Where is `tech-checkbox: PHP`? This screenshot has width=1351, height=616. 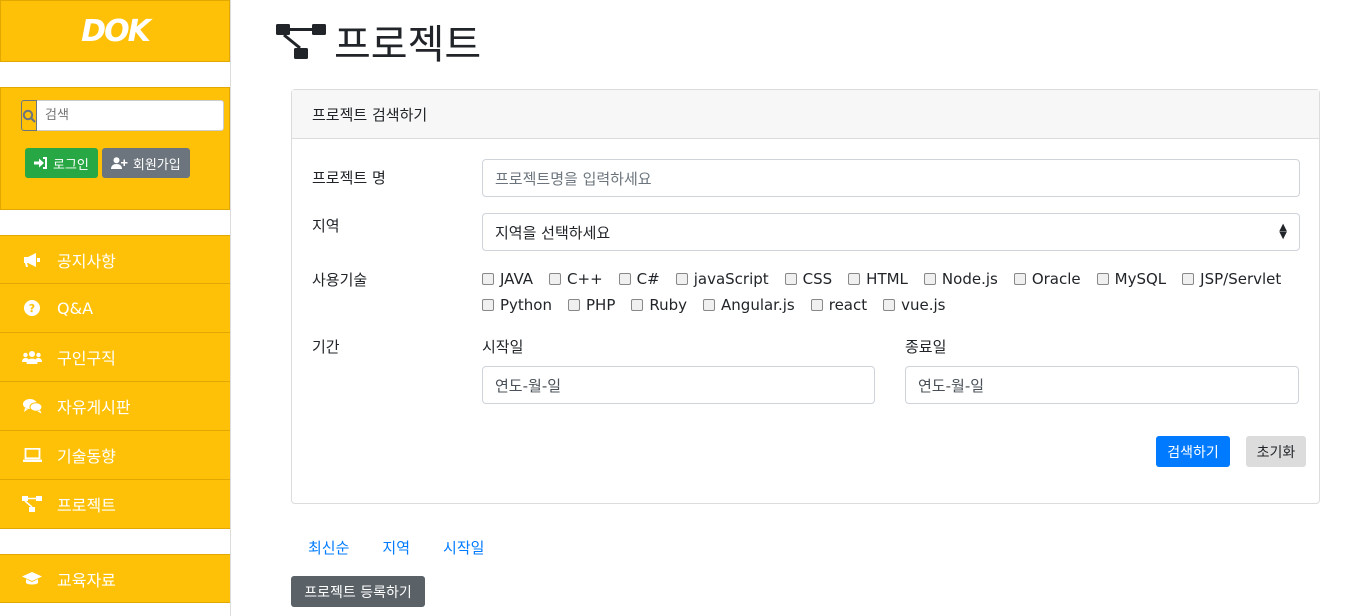 tech-checkbox: PHP is located at coordinates (591, 305).